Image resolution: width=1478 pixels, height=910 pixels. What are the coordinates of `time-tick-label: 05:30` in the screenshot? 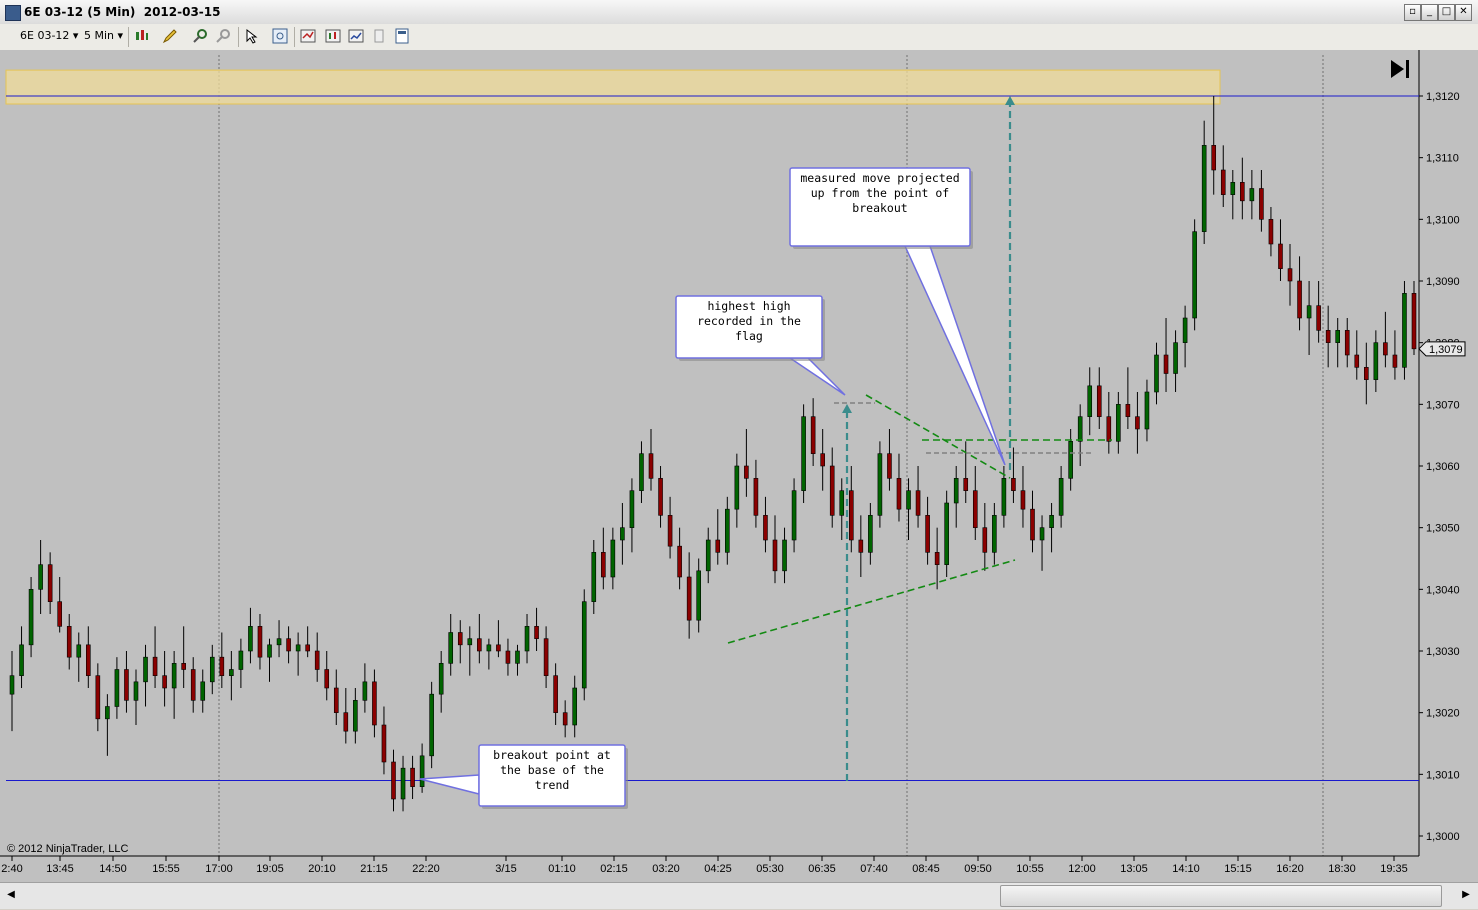 It's located at (770, 869).